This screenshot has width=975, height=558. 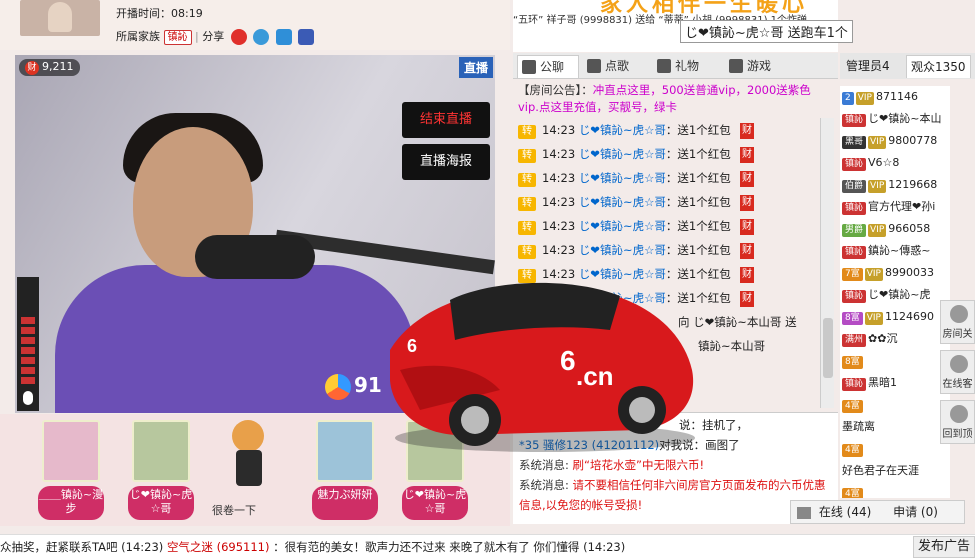 I want to click on user-level-badge: 4富, so click(x=852, y=450).